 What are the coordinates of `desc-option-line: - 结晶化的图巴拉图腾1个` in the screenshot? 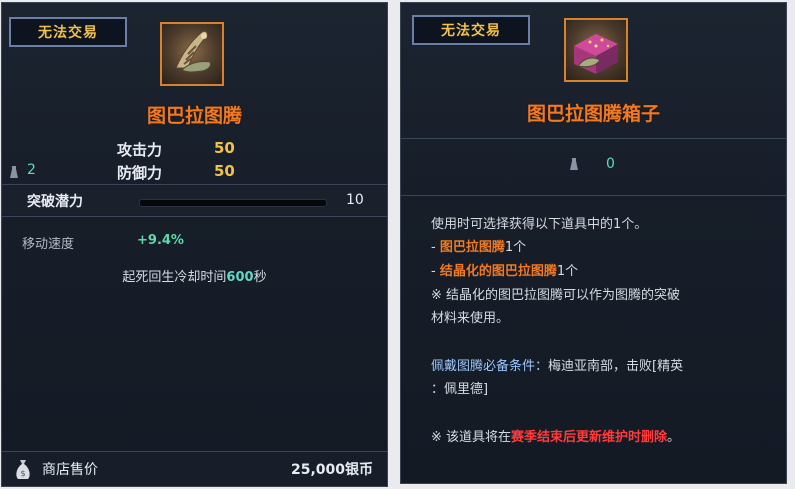 It's located at (504, 269).